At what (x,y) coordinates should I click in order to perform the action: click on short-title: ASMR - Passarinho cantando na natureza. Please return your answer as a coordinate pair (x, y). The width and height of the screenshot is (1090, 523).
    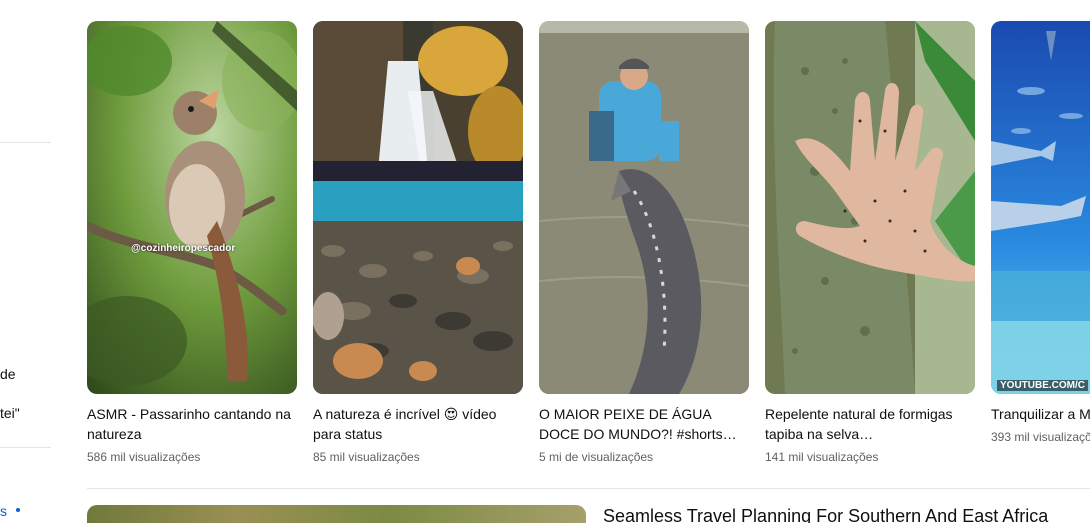
    Looking at the image, I should click on (189, 424).